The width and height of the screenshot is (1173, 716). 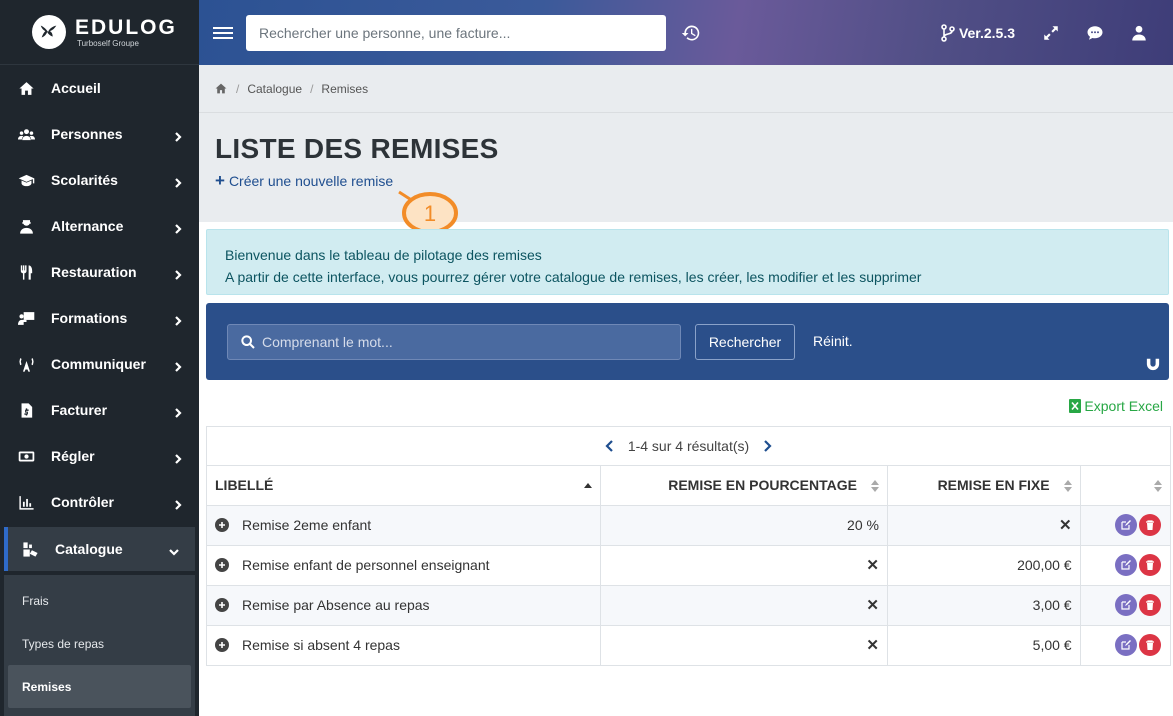 I want to click on column-header-label: LIBELLÉ, so click(x=244, y=485).